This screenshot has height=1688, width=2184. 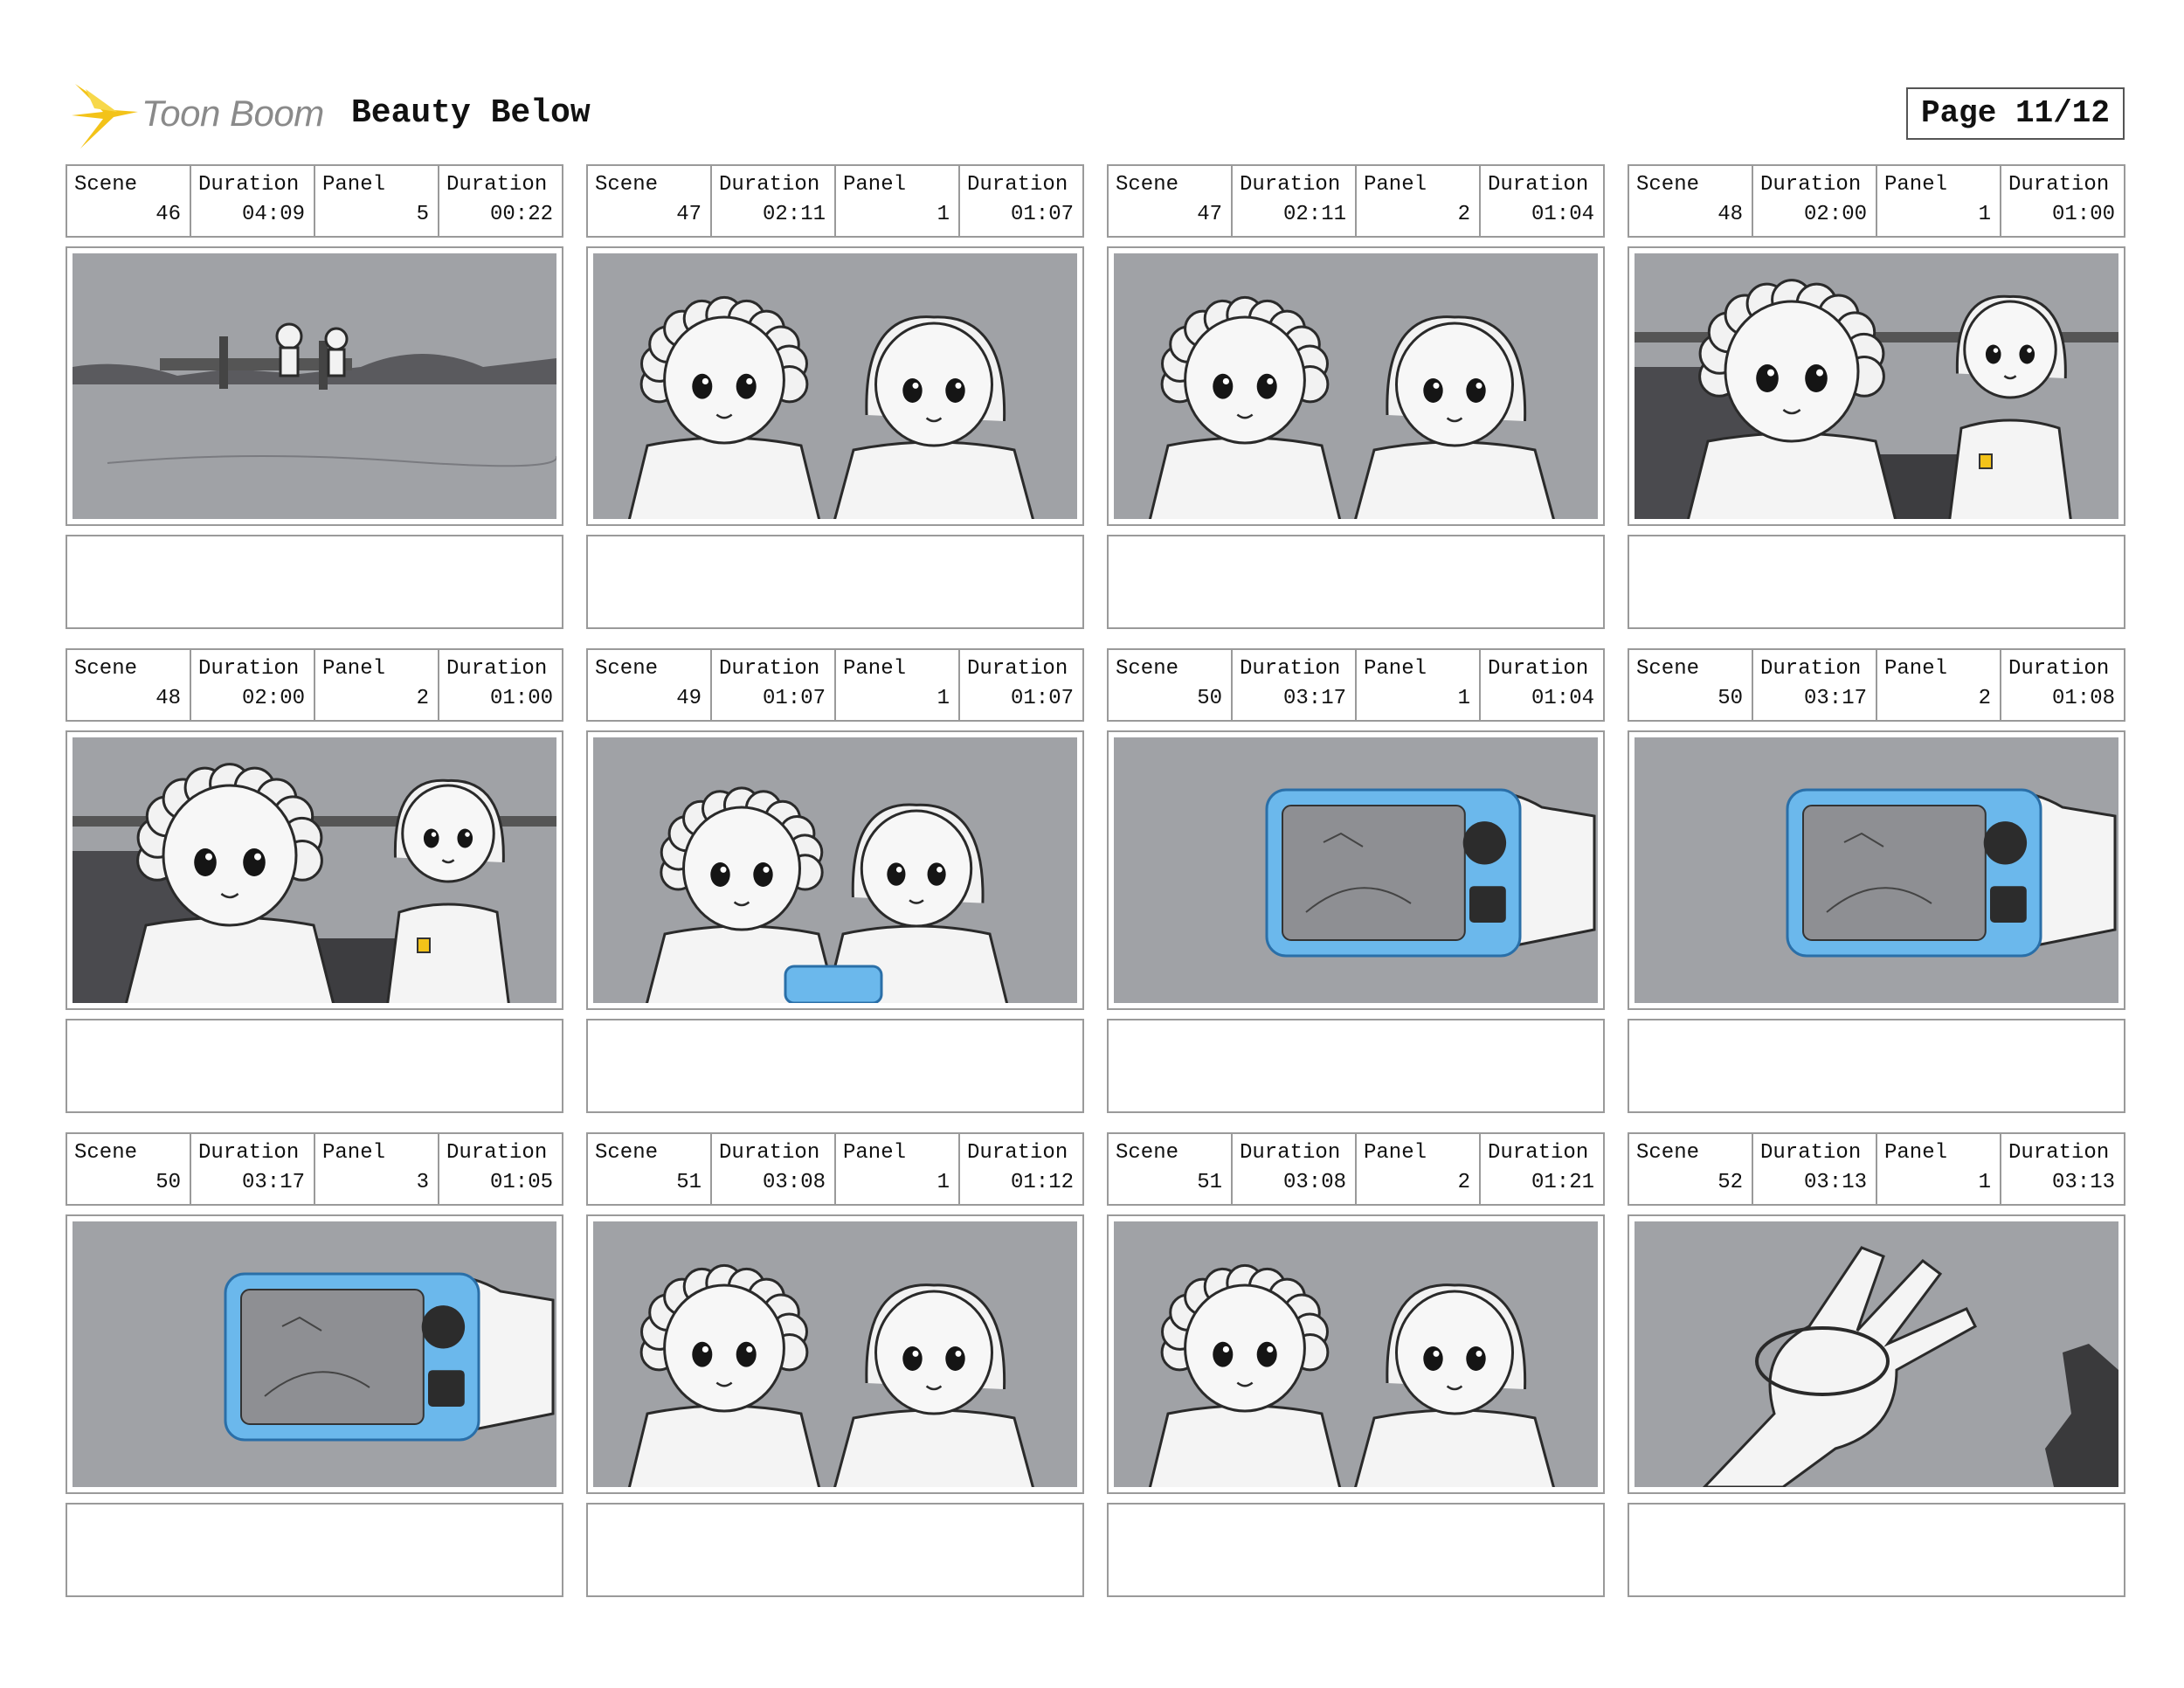 What do you see at coordinates (1815, 201) in the screenshot?
I see `scene-duration-cell: Duration 02:00` at bounding box center [1815, 201].